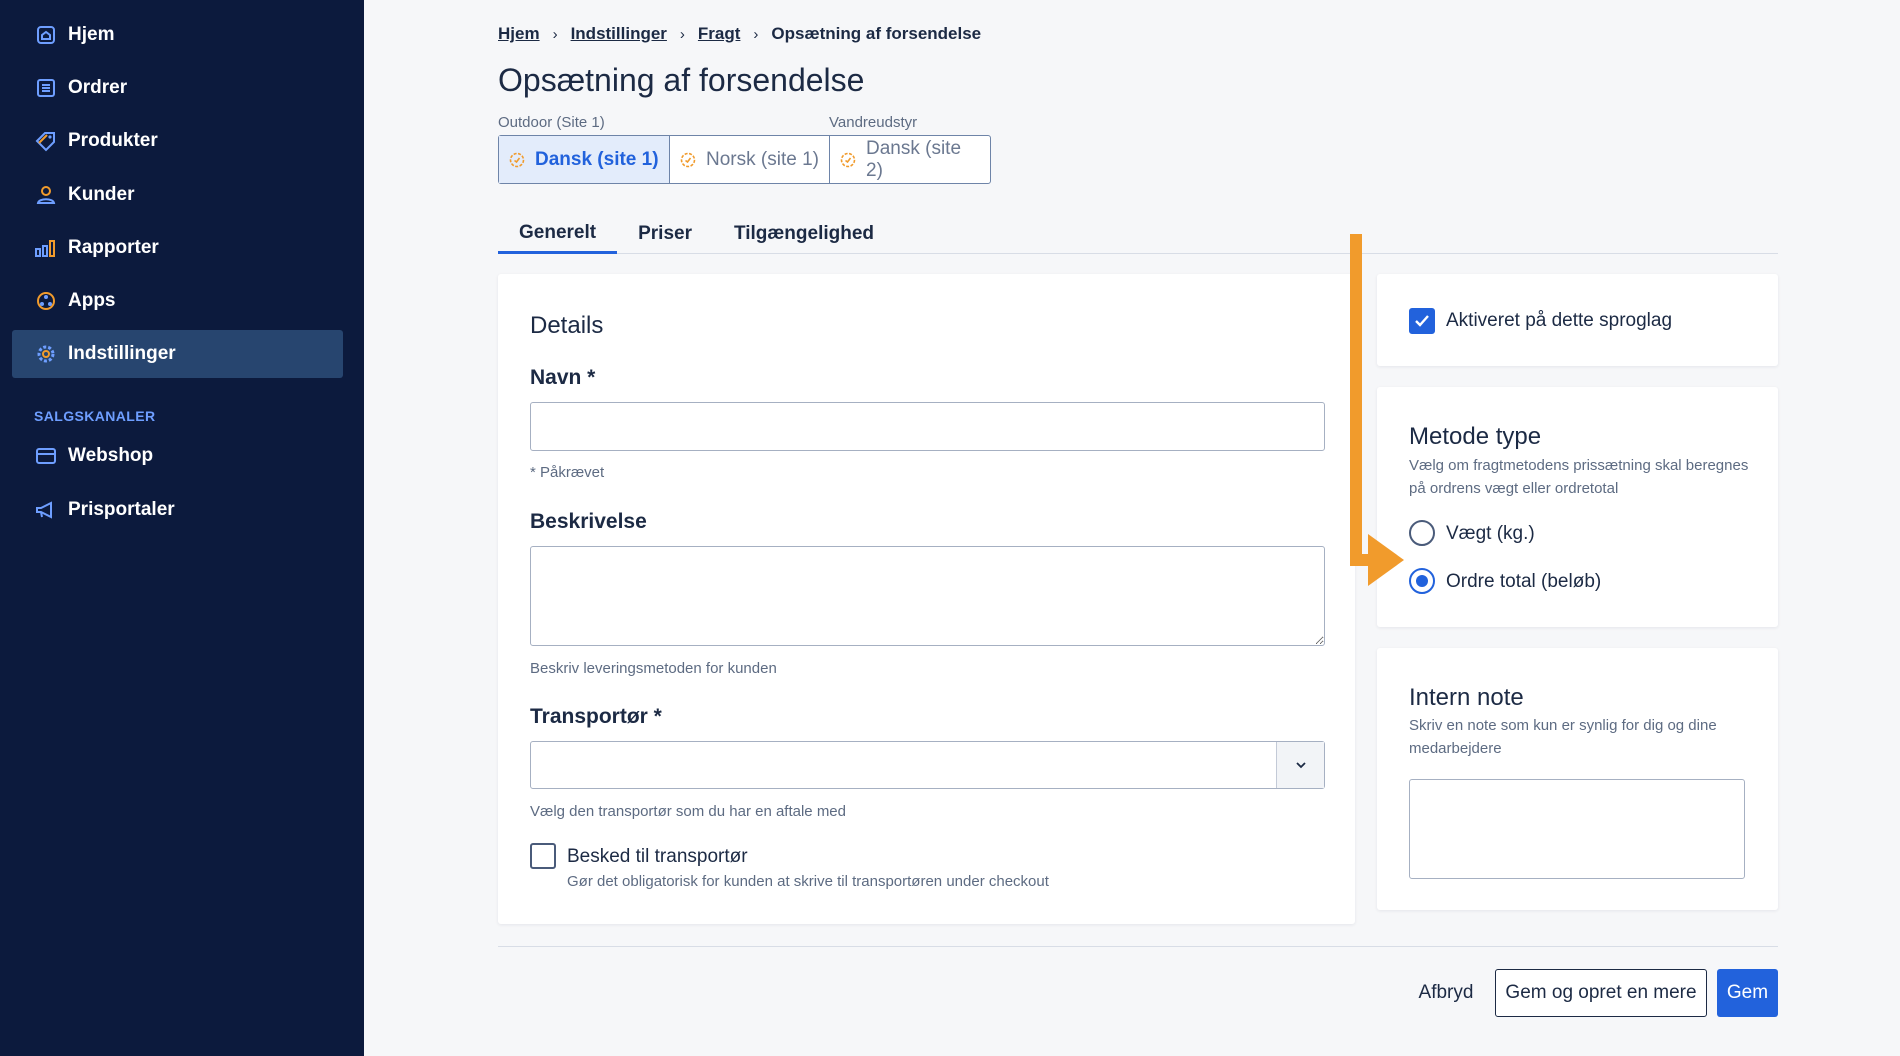  What do you see at coordinates (177, 301) in the screenshot?
I see `sidebar-item-apps: Apps` at bounding box center [177, 301].